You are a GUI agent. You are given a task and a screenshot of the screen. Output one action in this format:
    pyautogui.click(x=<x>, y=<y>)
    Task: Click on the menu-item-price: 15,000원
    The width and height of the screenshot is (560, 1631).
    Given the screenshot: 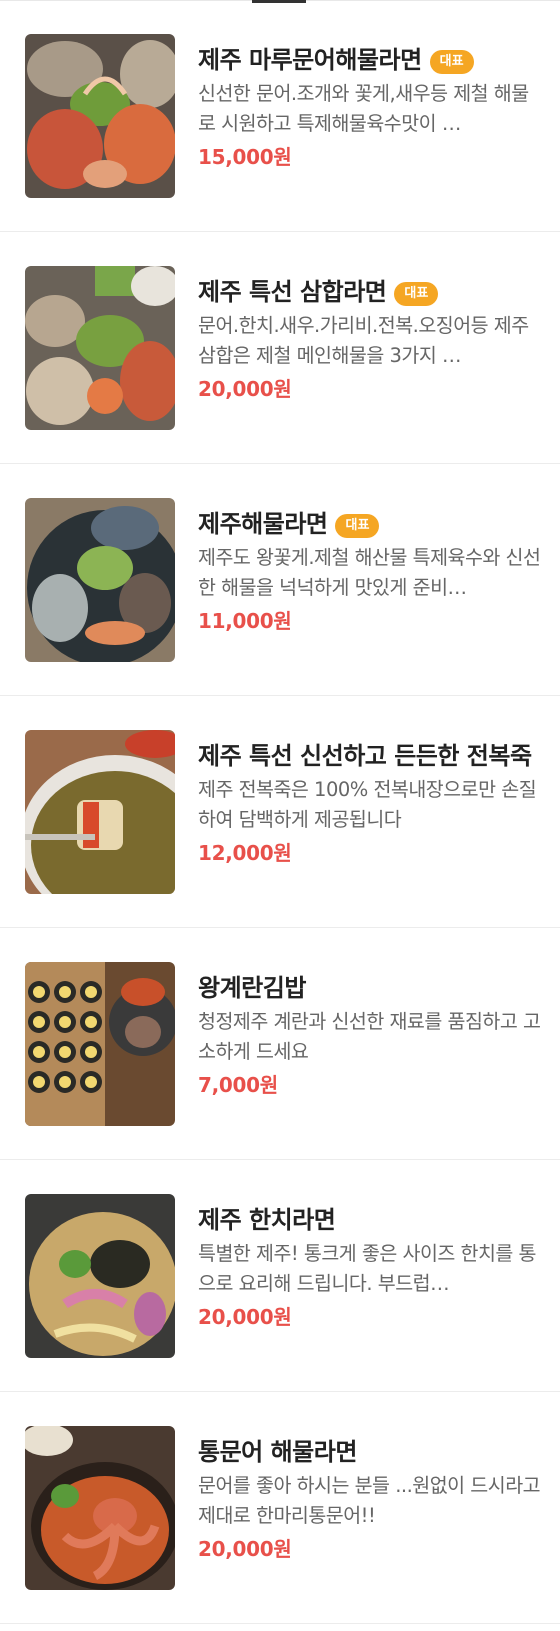 What is the action you would take?
    pyautogui.click(x=245, y=157)
    